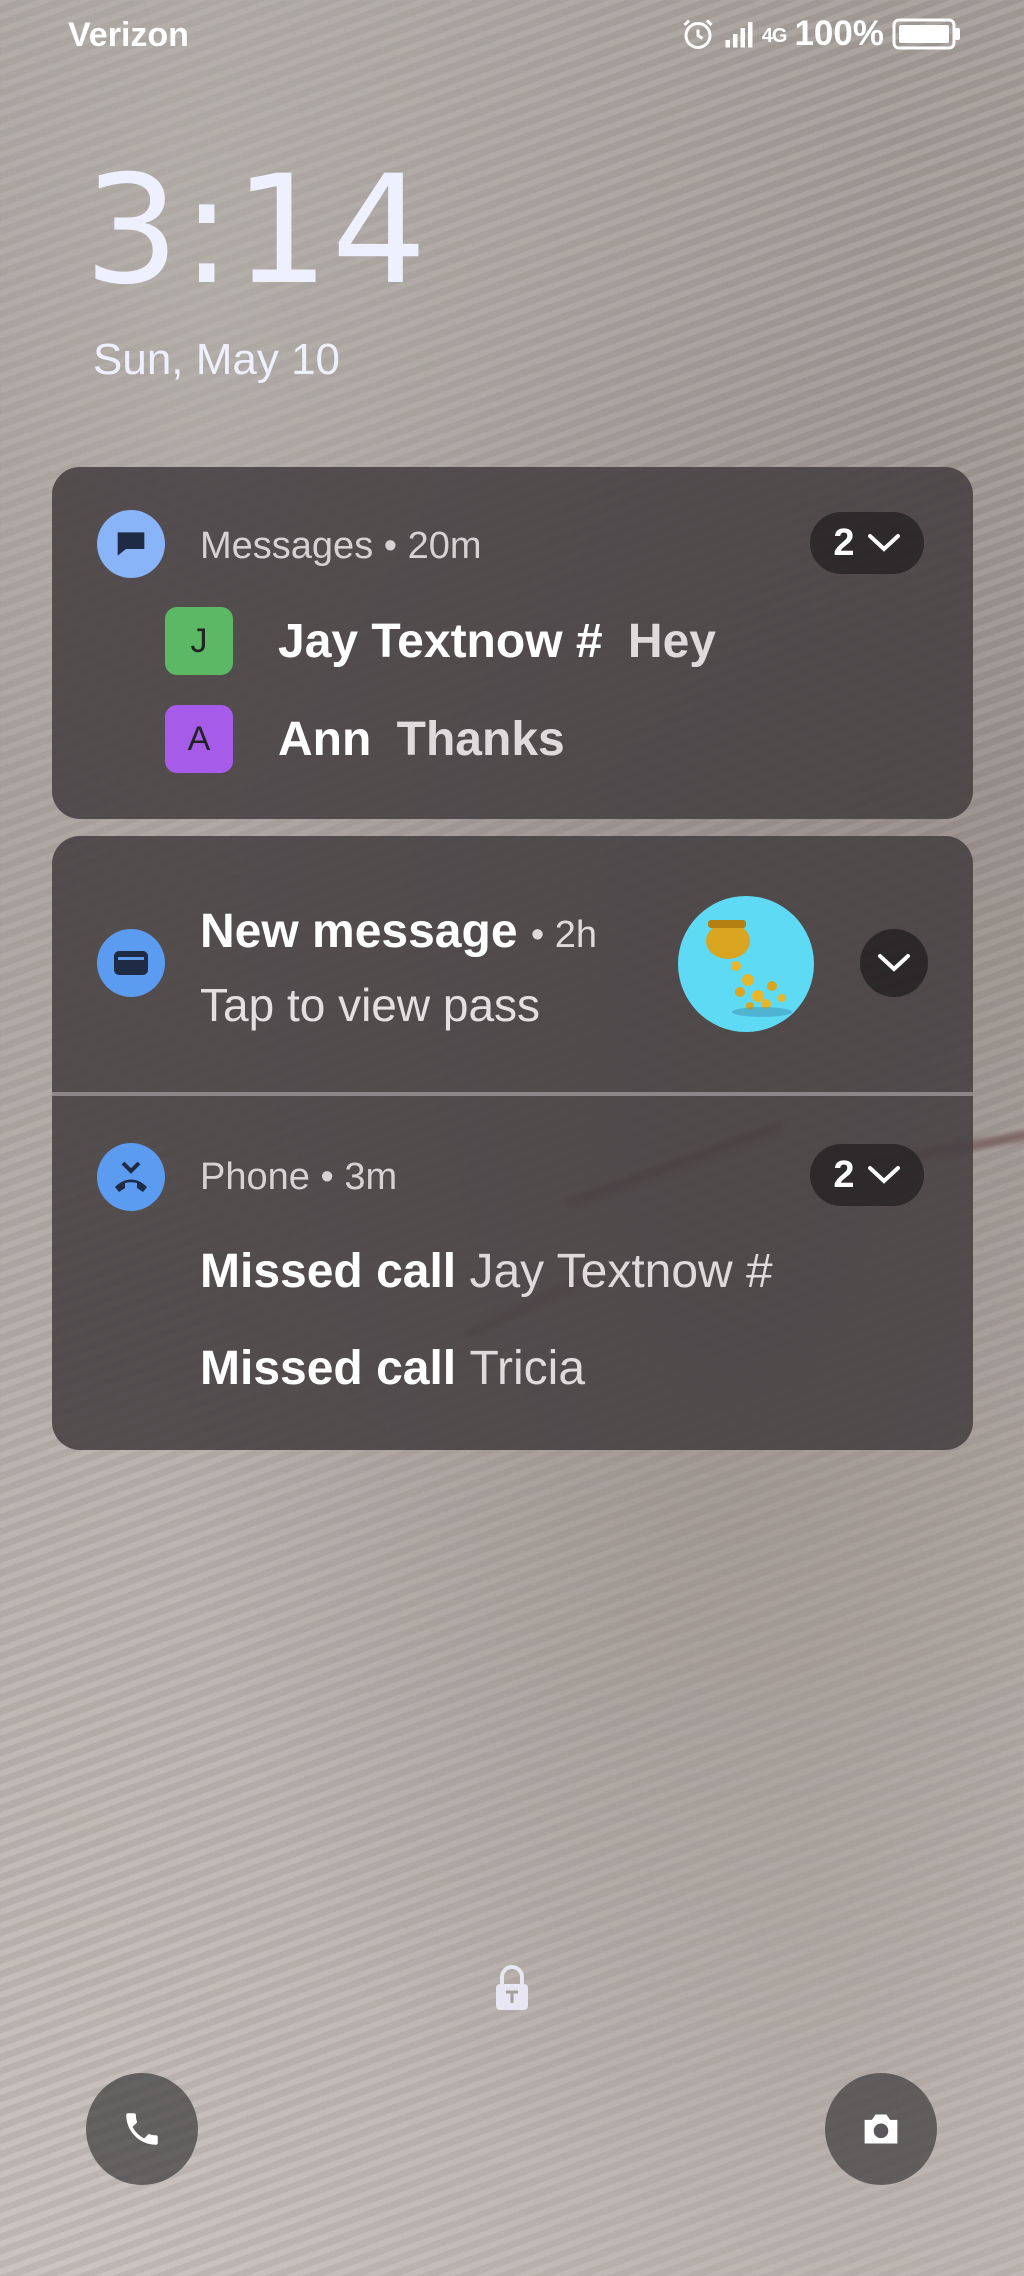 The height and width of the screenshot is (2276, 1024). I want to click on new-message-expand-button, so click(894, 963).